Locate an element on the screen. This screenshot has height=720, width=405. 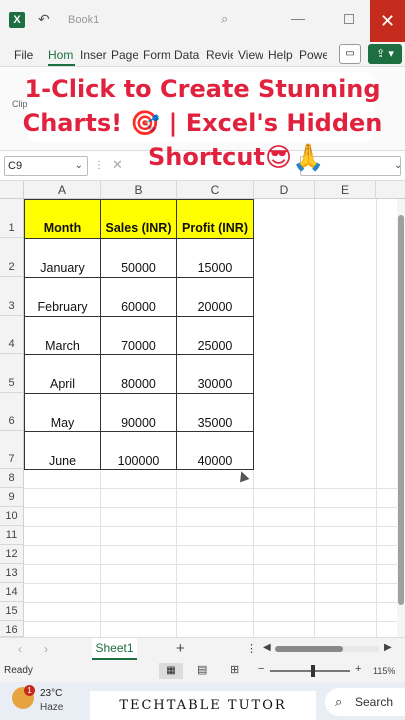
tab-help: Help is located at coordinates (280, 55).